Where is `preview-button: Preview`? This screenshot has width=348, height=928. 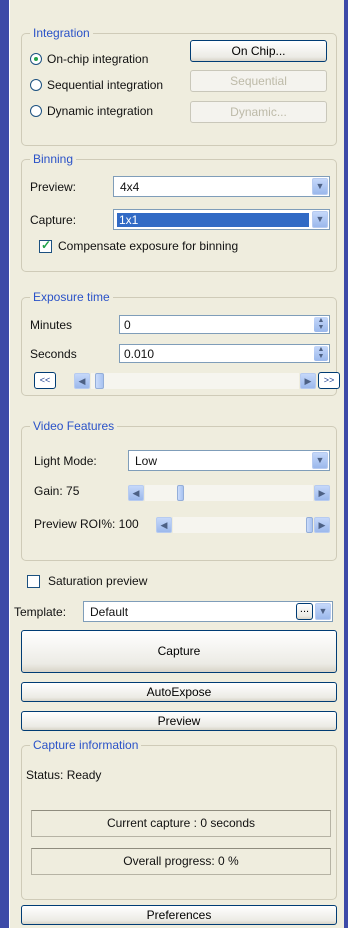 preview-button: Preview is located at coordinates (179, 721).